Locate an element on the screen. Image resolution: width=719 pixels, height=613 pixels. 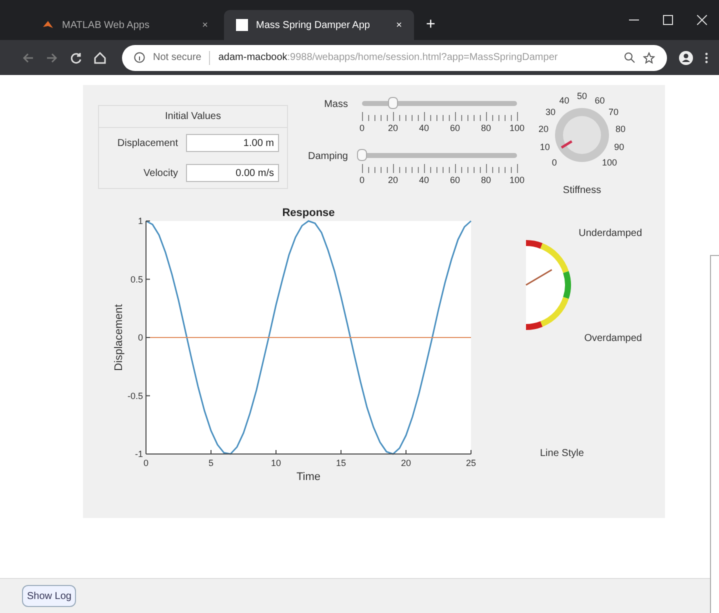
x-tick-label: 0 is located at coordinates (146, 463).